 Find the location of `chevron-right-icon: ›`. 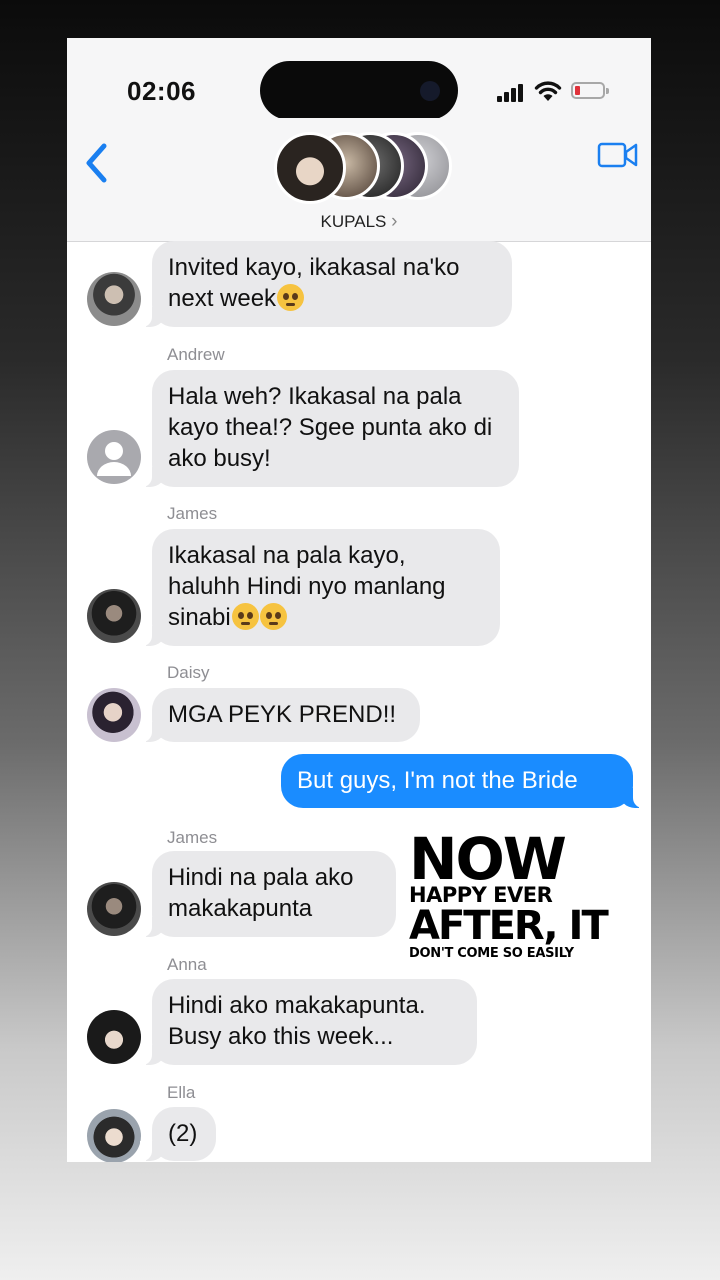

chevron-right-icon: › is located at coordinates (394, 221).